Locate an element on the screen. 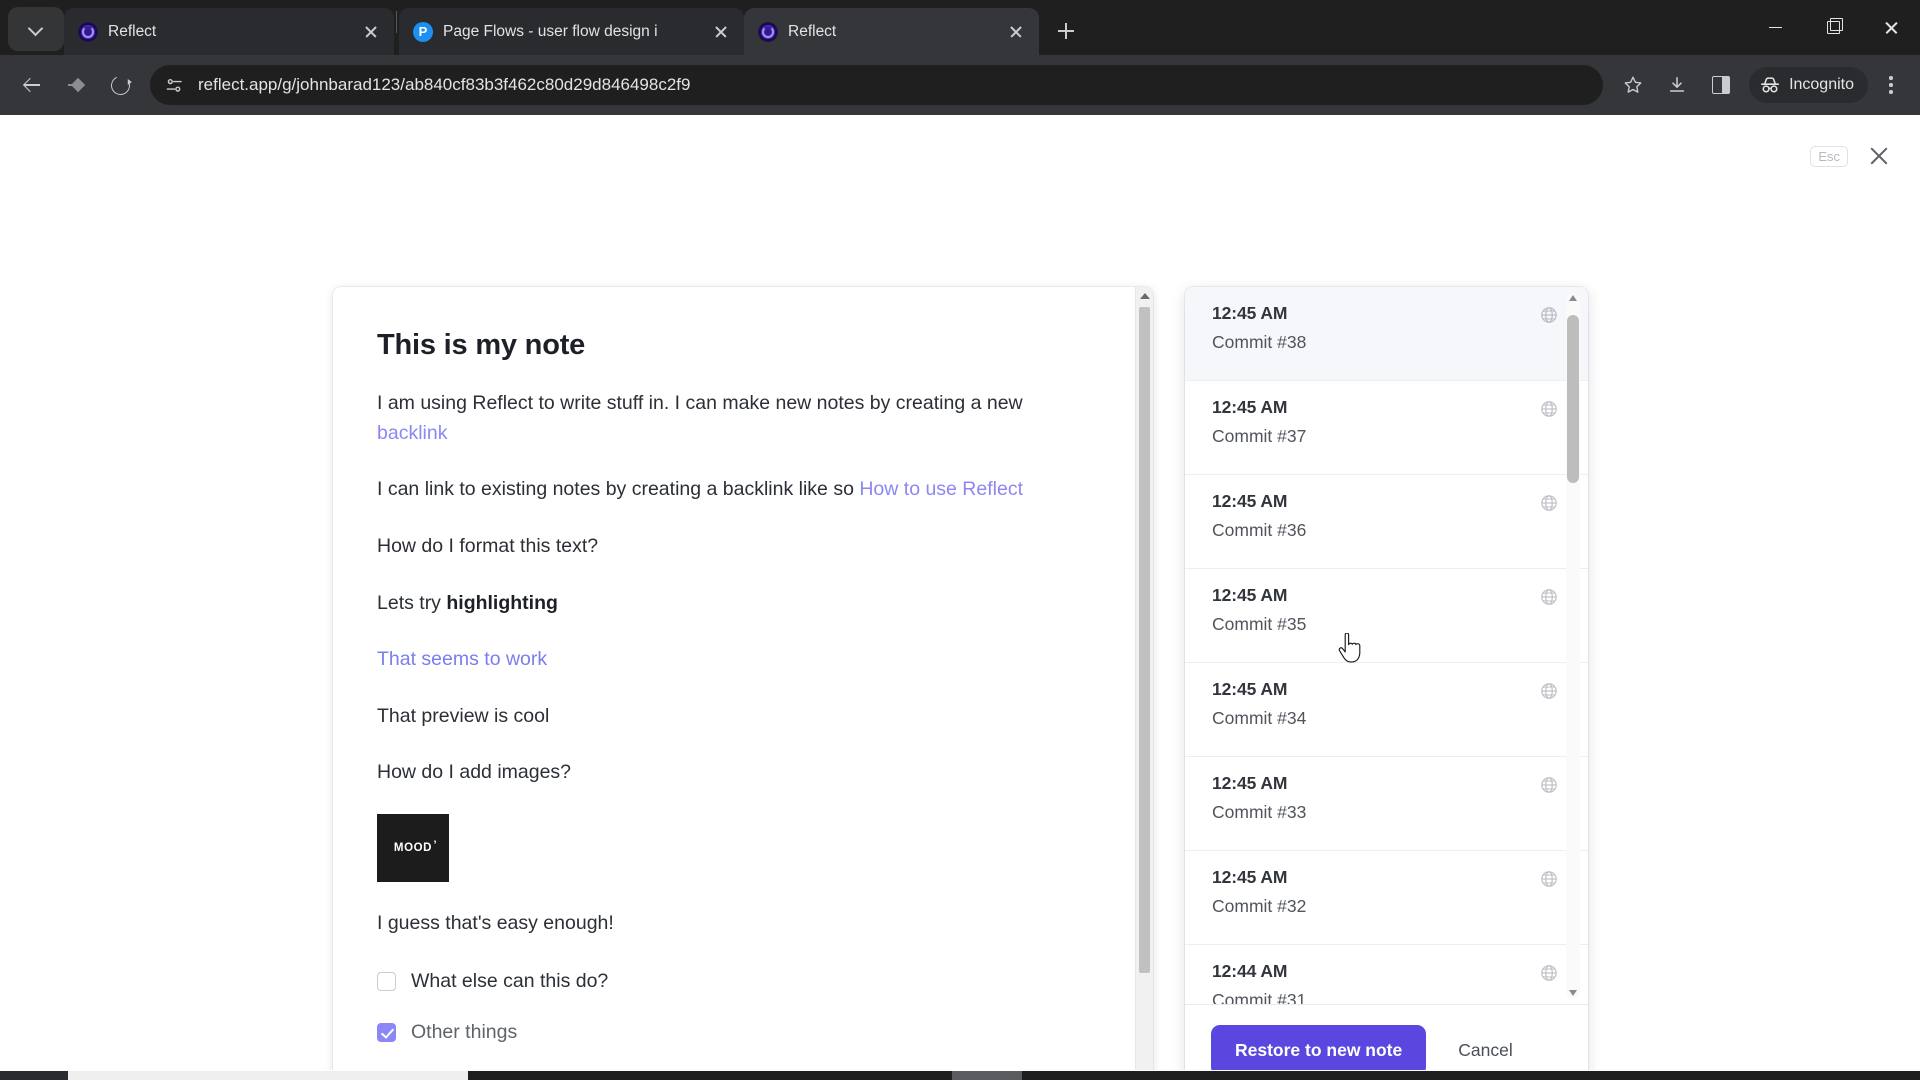 This screenshot has width=1920, height=1080. commit-label: Commit #38 is located at coordinates (1259, 342).